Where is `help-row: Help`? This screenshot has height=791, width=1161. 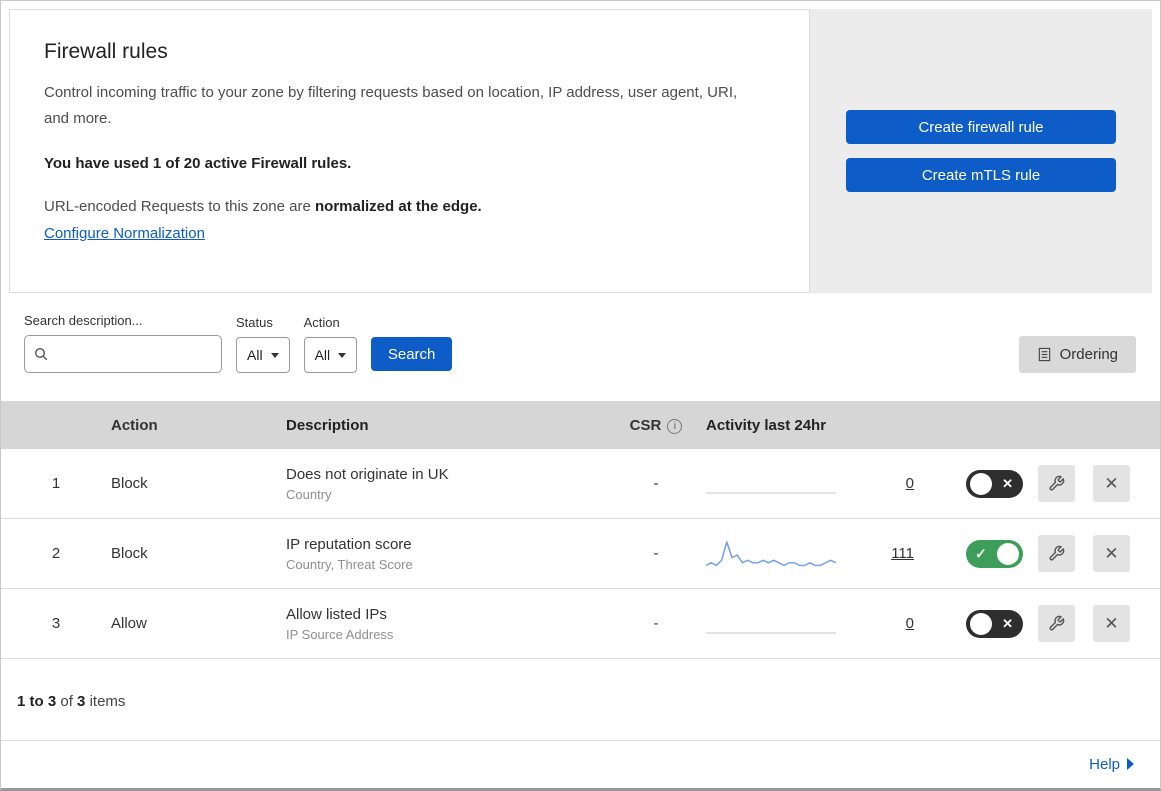 help-row: Help is located at coordinates (580, 764).